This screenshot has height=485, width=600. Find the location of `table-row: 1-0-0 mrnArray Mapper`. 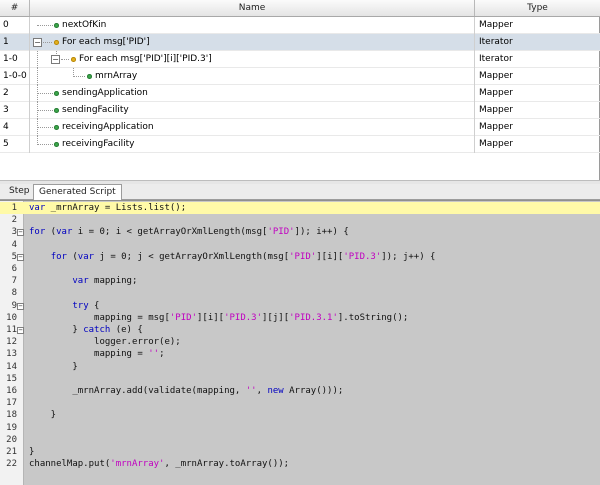

table-row: 1-0-0 mrnArray Mapper is located at coordinates (300, 76).